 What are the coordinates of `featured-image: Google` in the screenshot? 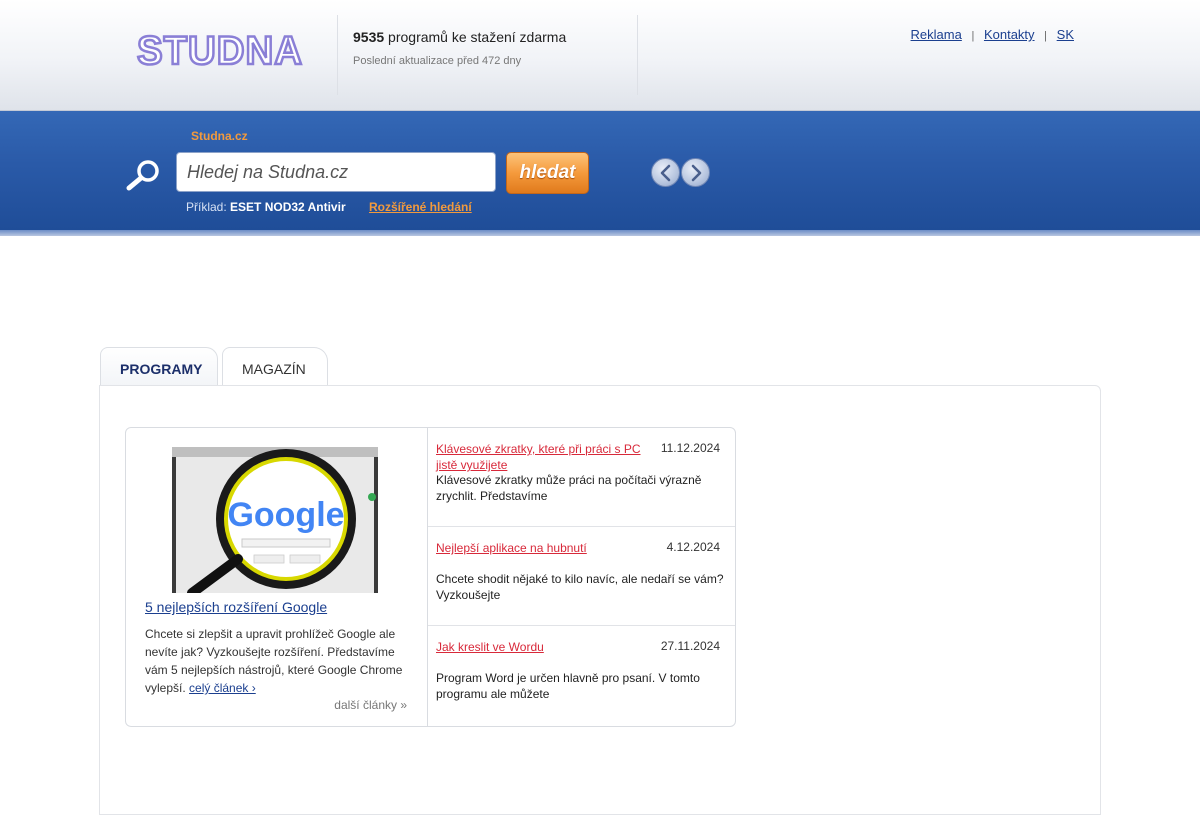 It's located at (275, 520).